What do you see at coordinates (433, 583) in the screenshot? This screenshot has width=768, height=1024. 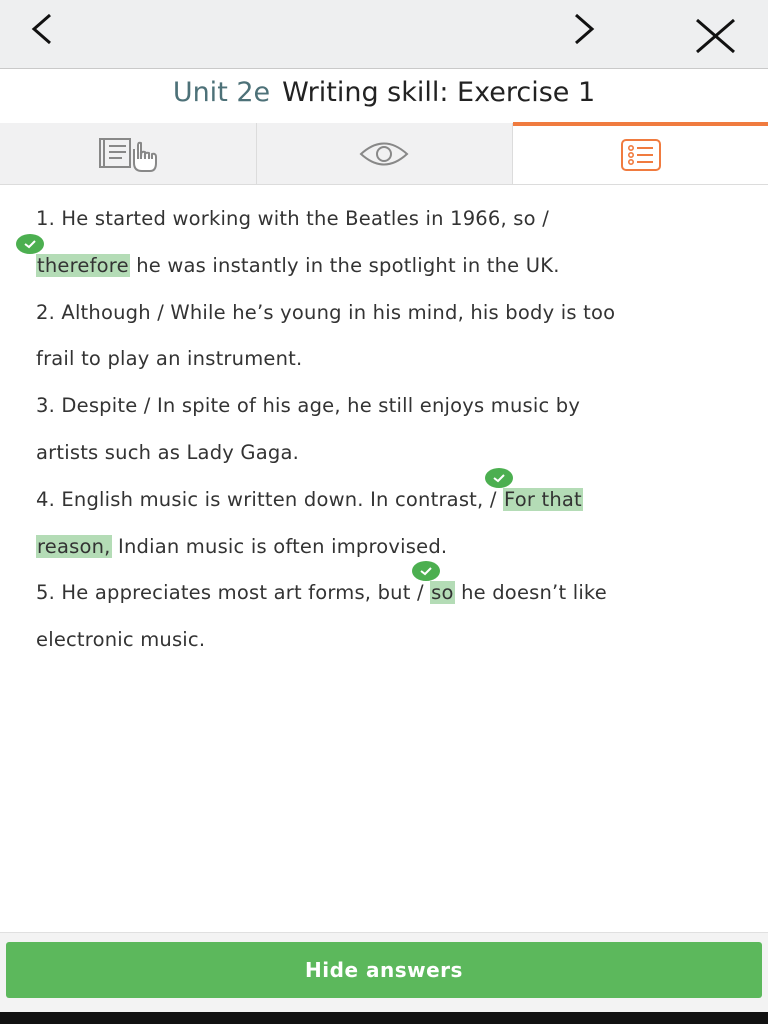 I see `correct-answer: so` at bounding box center [433, 583].